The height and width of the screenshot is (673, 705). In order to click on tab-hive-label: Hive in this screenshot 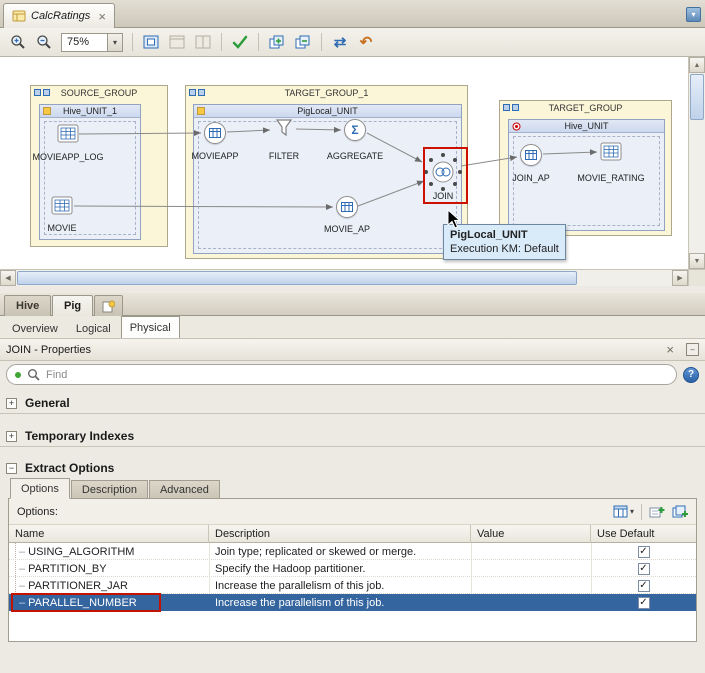, I will do `click(28, 306)`.